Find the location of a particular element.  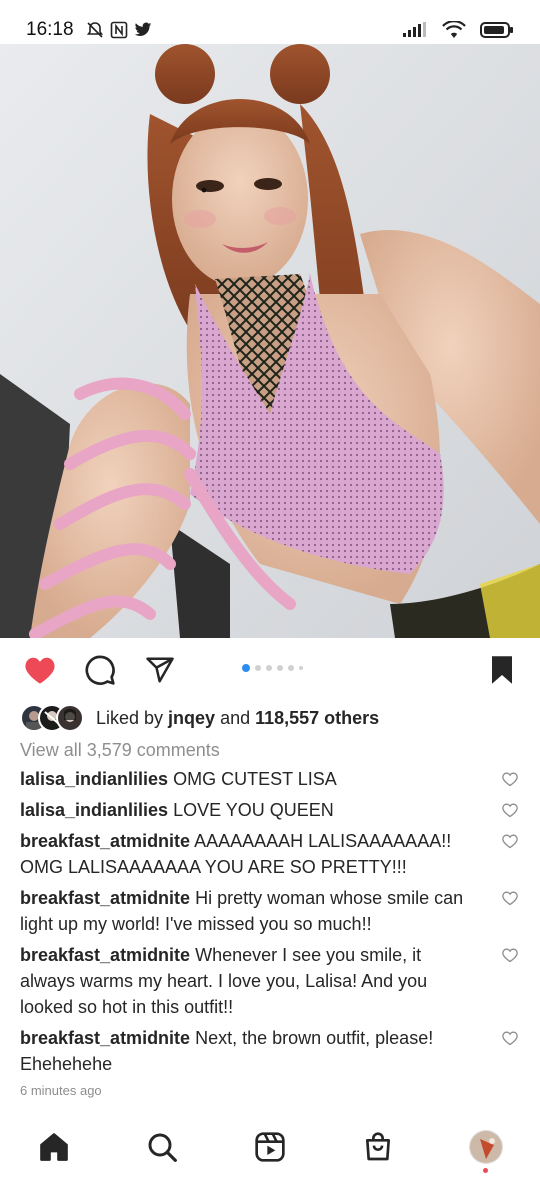

notification-dot is located at coordinates (485, 1170).